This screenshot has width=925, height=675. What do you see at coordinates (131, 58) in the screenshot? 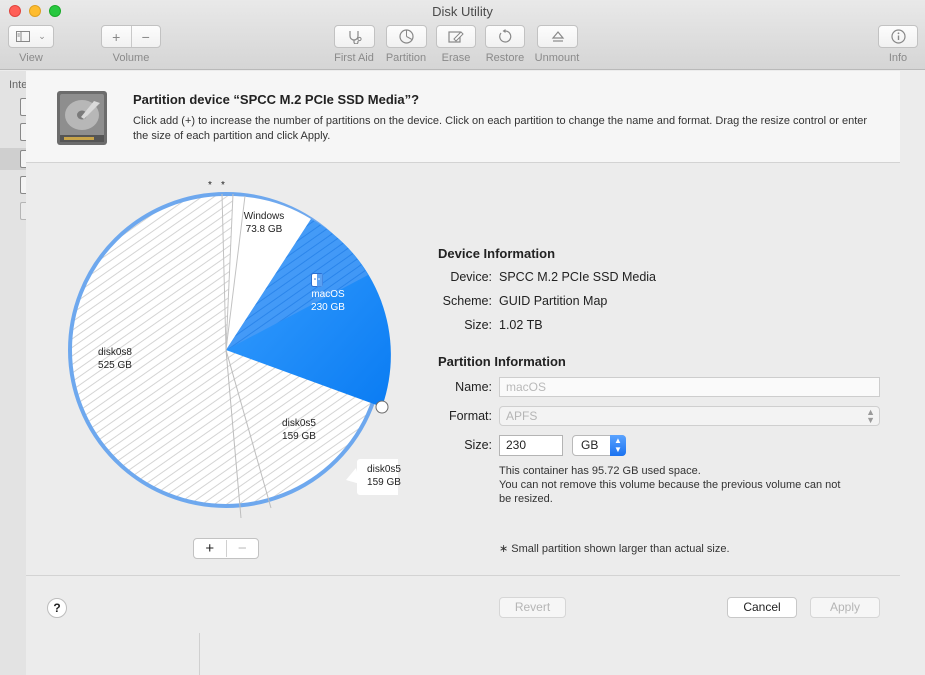
I see `volume-label: Volume` at bounding box center [131, 58].